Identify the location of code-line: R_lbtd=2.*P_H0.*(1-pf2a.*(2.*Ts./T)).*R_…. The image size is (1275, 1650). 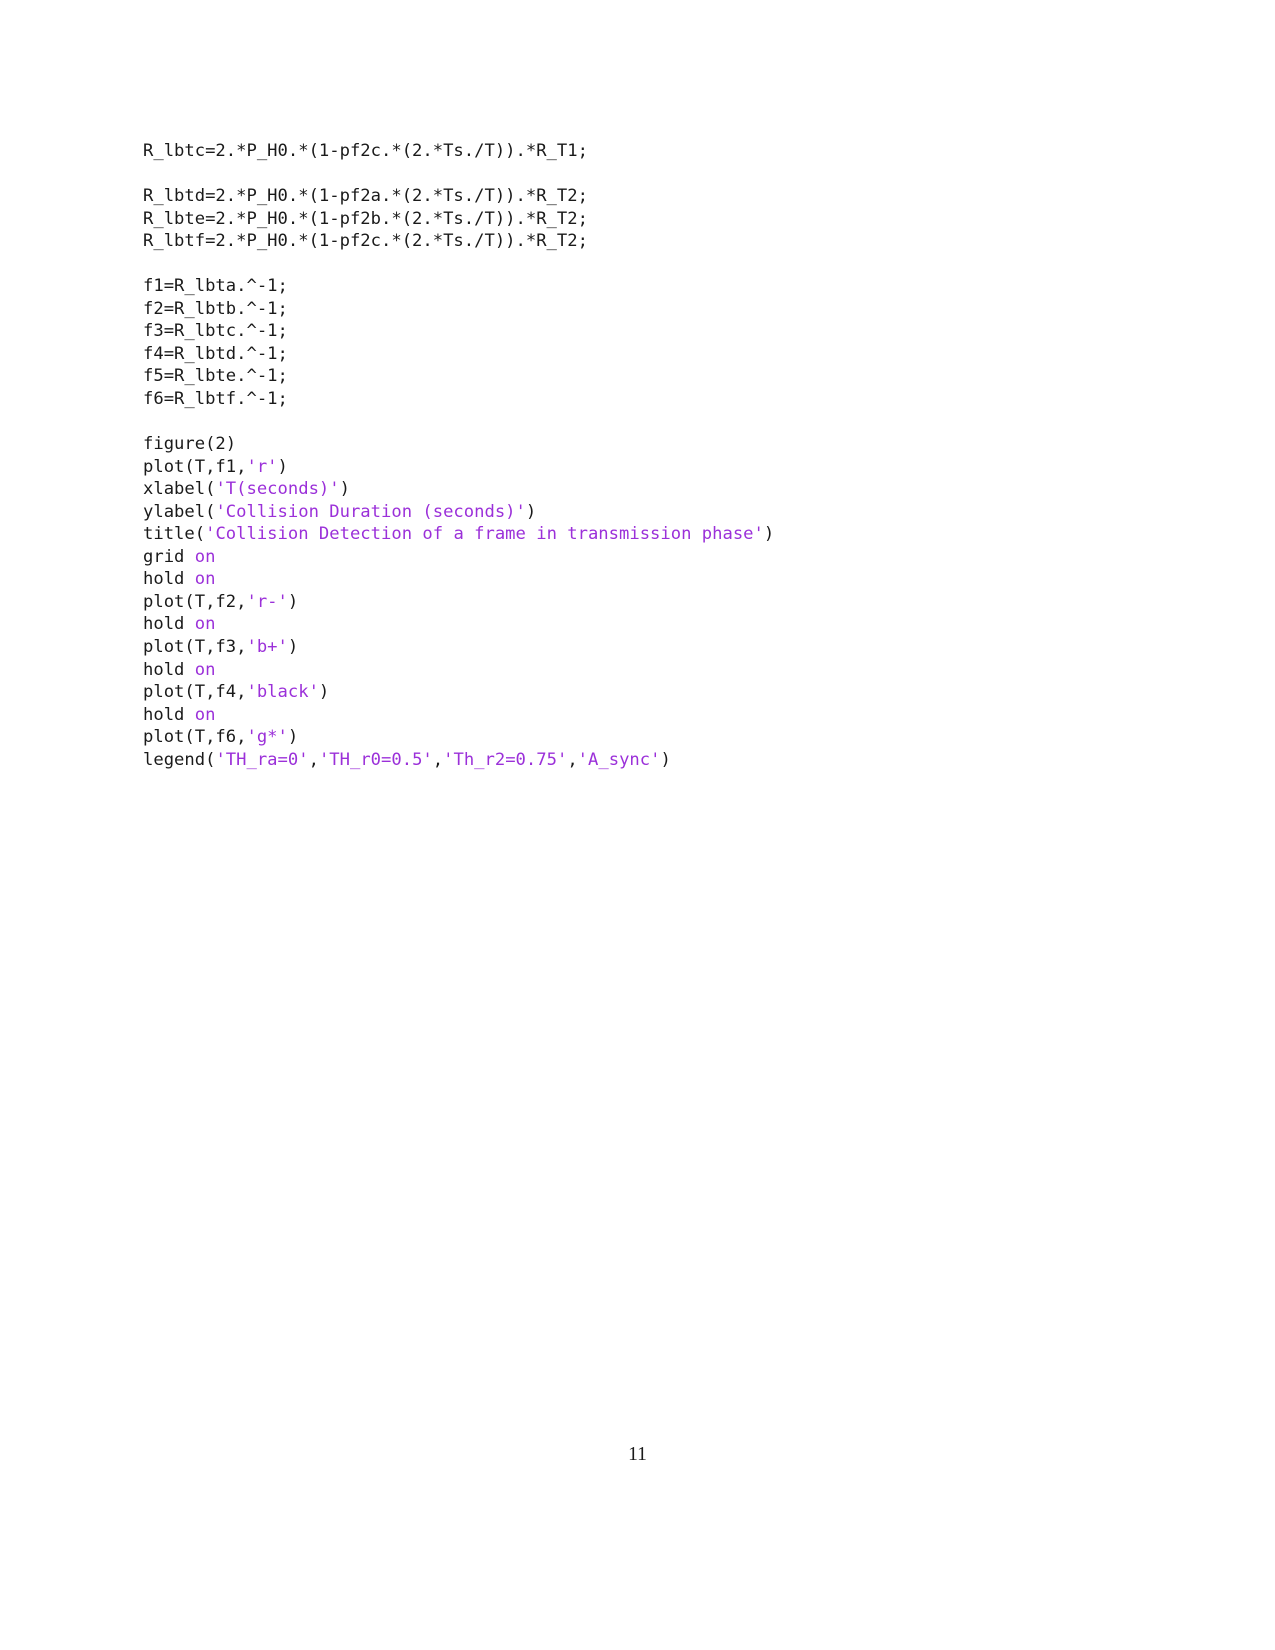
(643, 196).